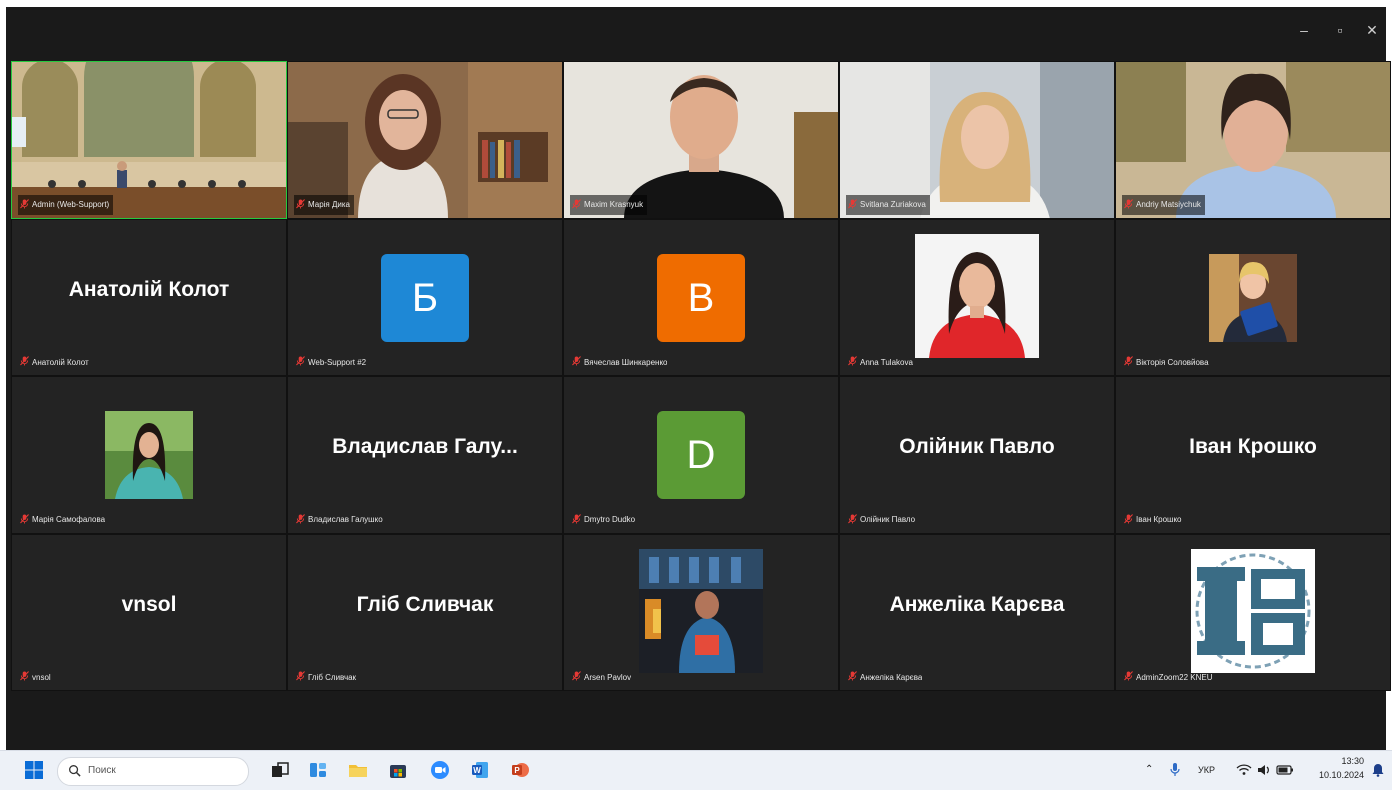 Image resolution: width=1392 pixels, height=790 pixels. Describe the element at coordinates (626, 362) in the screenshot. I see `participant-name-label: Вячеслав Шинкаренко` at that location.